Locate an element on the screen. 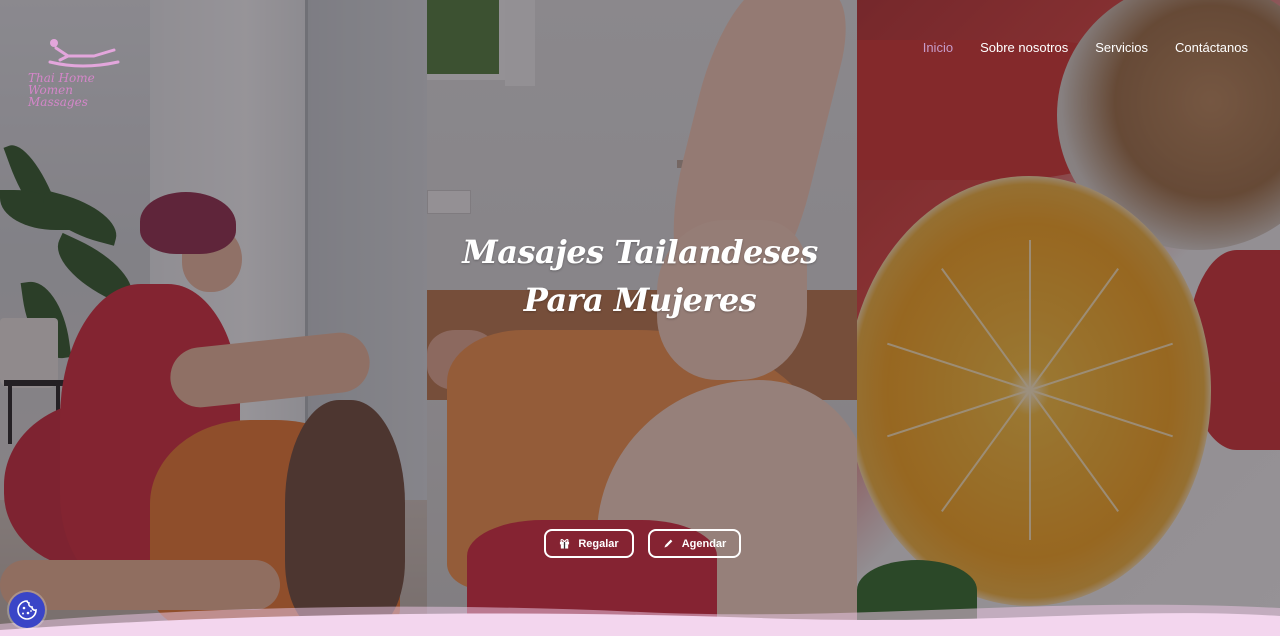 The width and height of the screenshot is (1280, 636). nav-item-sobre-nosotros: Sobre nosotros is located at coordinates (1024, 47).